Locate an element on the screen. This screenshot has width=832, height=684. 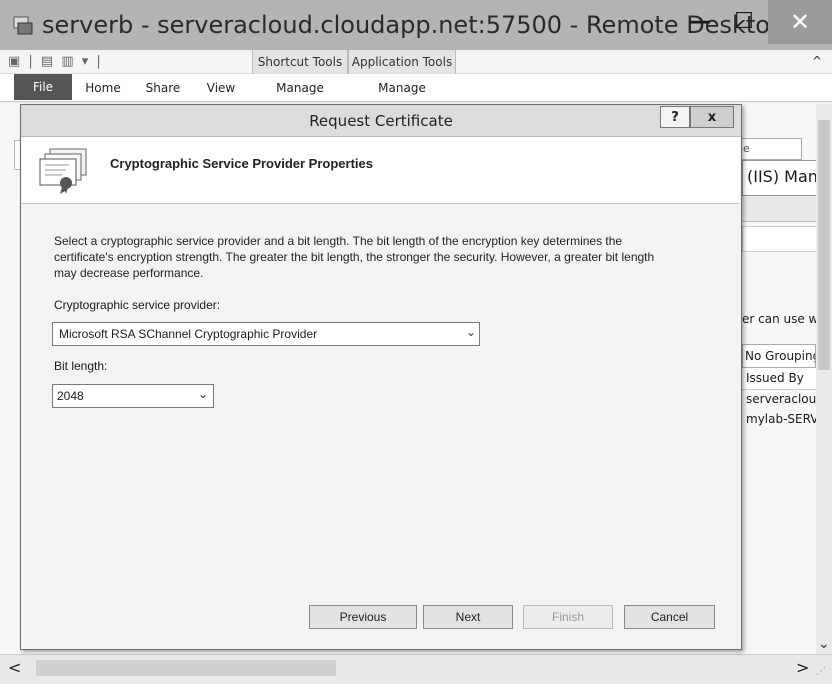
csp-label: Cryptographic service provider: is located at coordinates (137, 305).